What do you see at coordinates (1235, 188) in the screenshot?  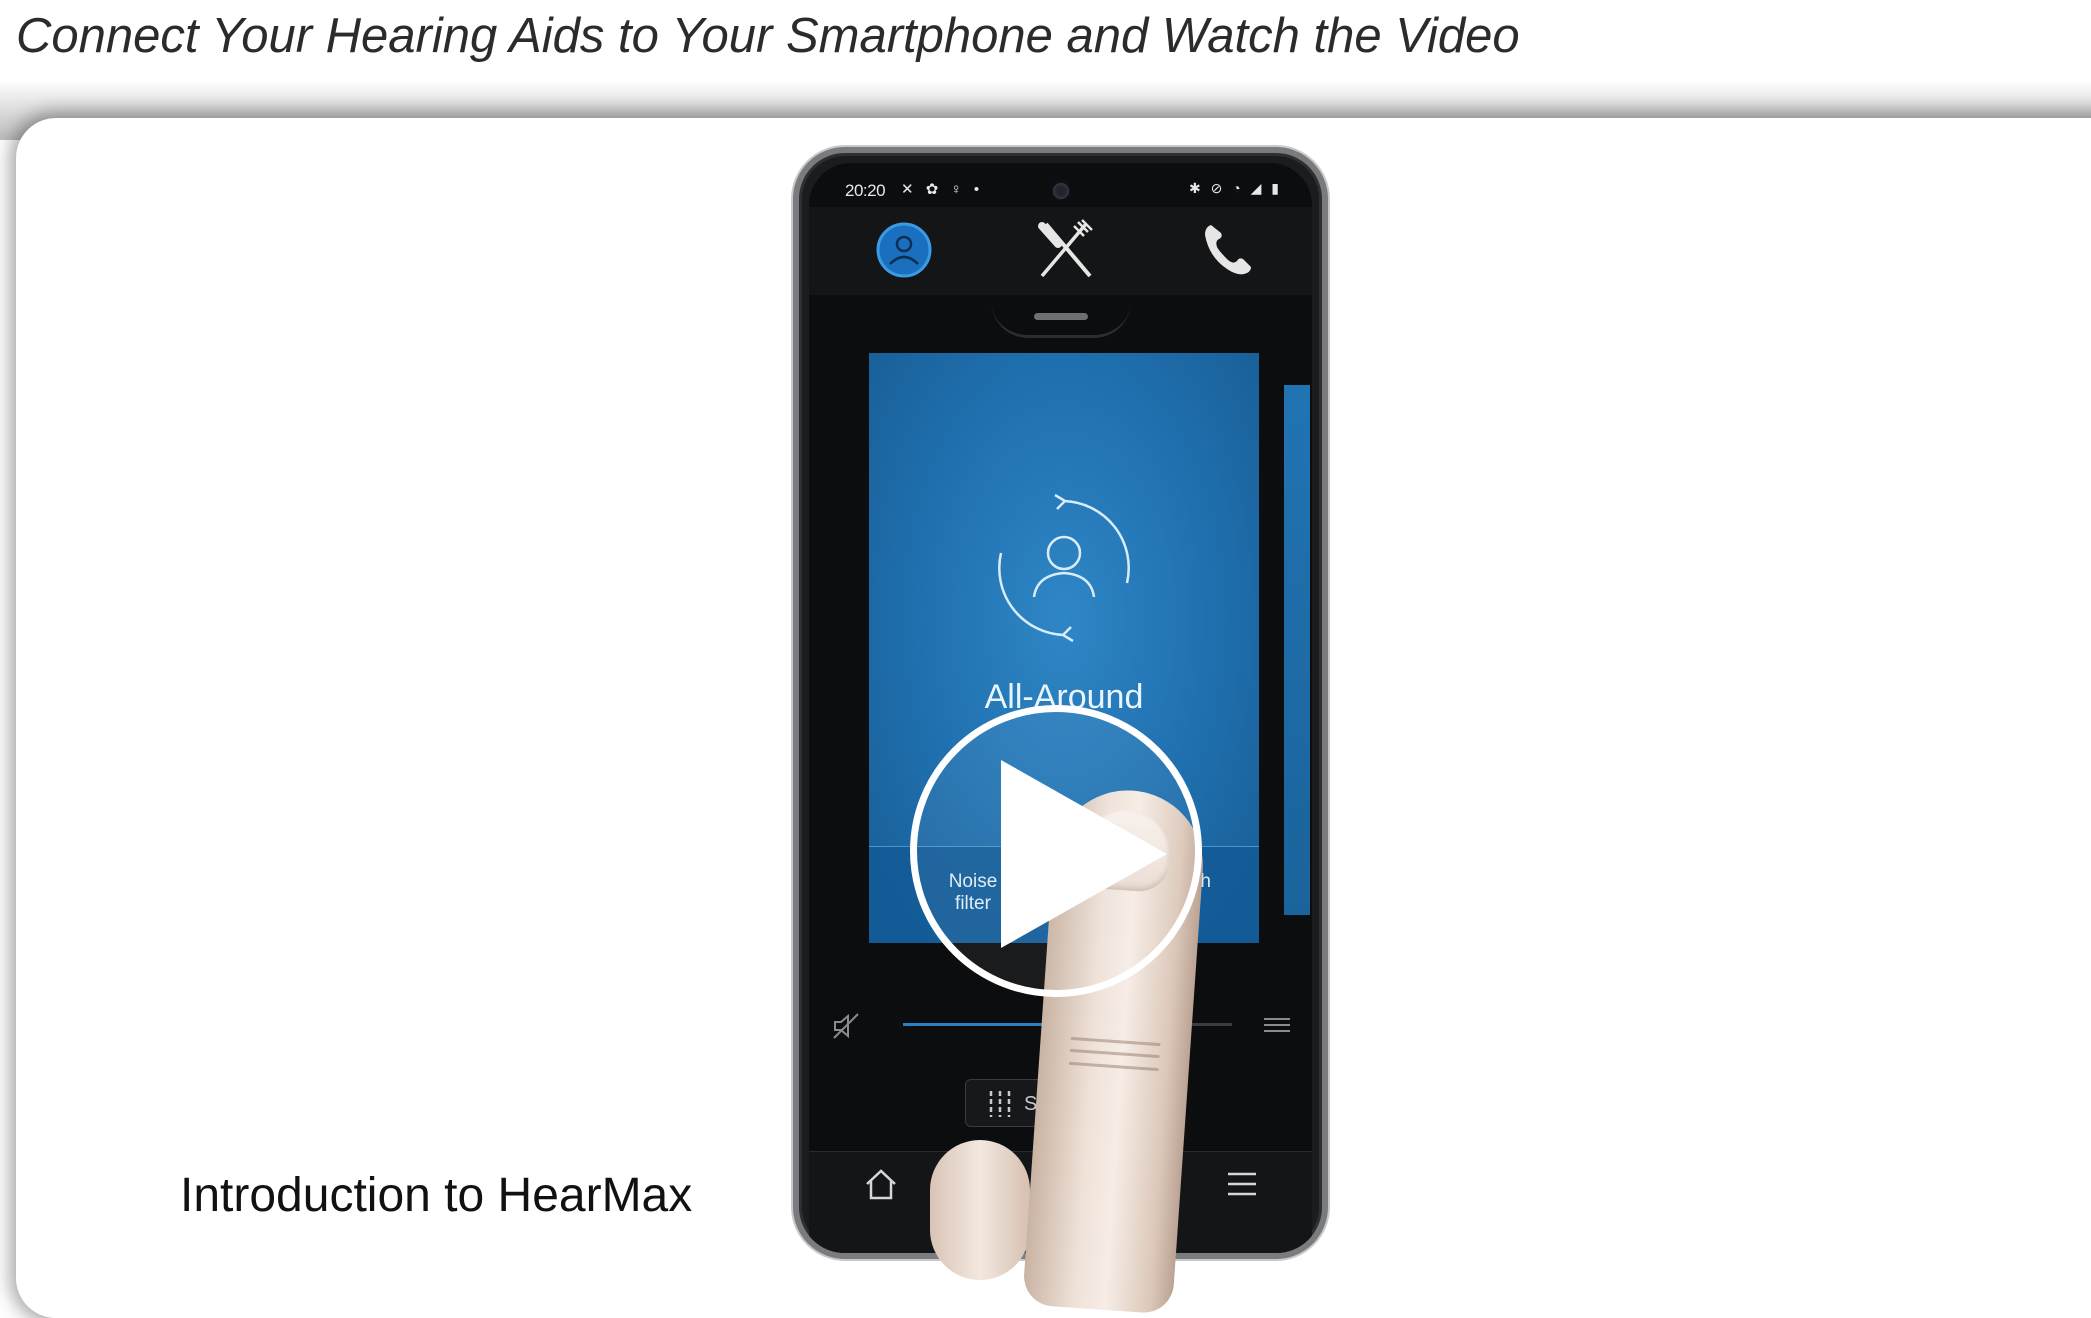 I see `status-icons-right: ✱ ⊘ ◔ ◢ ▮` at bounding box center [1235, 188].